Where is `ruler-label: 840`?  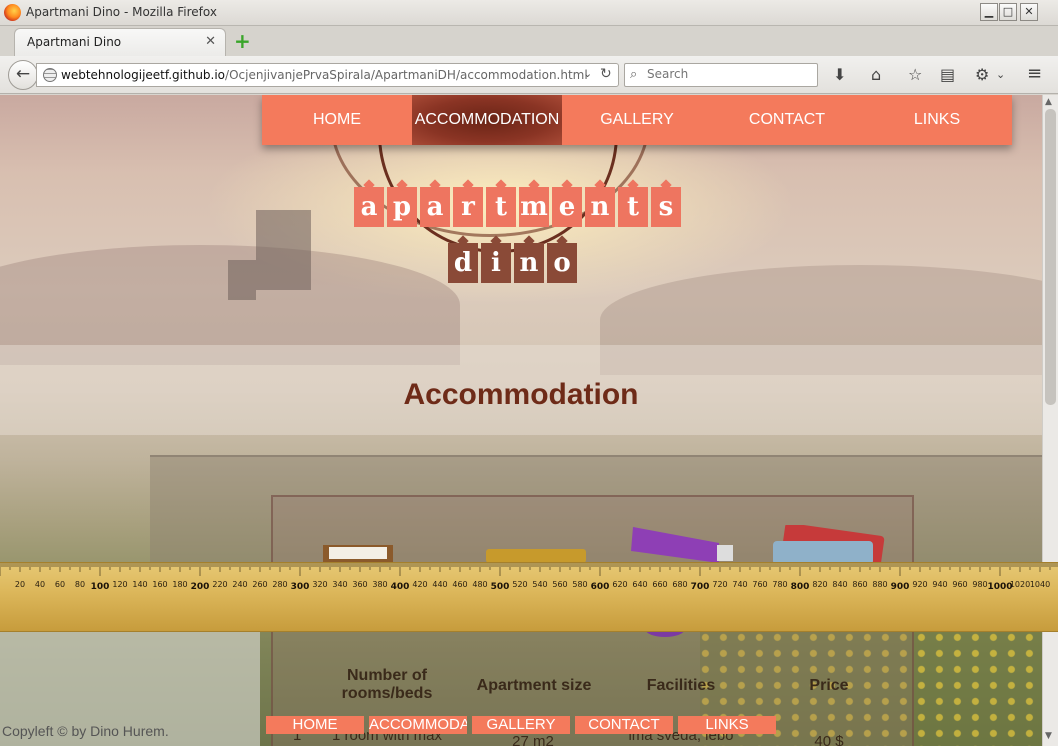 ruler-label: 840 is located at coordinates (839, 584).